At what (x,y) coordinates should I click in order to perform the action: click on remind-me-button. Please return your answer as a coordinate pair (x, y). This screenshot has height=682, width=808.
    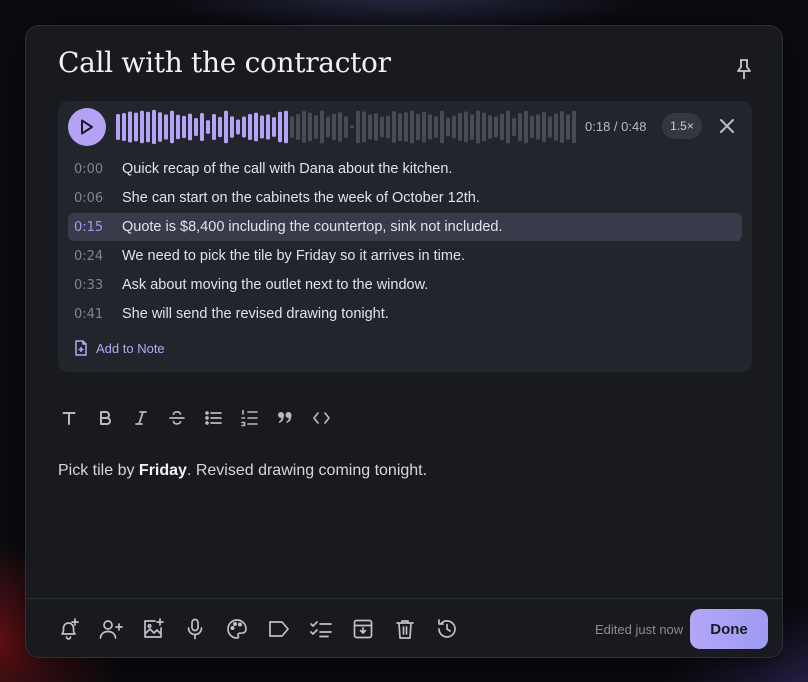
    Looking at the image, I should click on (69, 629).